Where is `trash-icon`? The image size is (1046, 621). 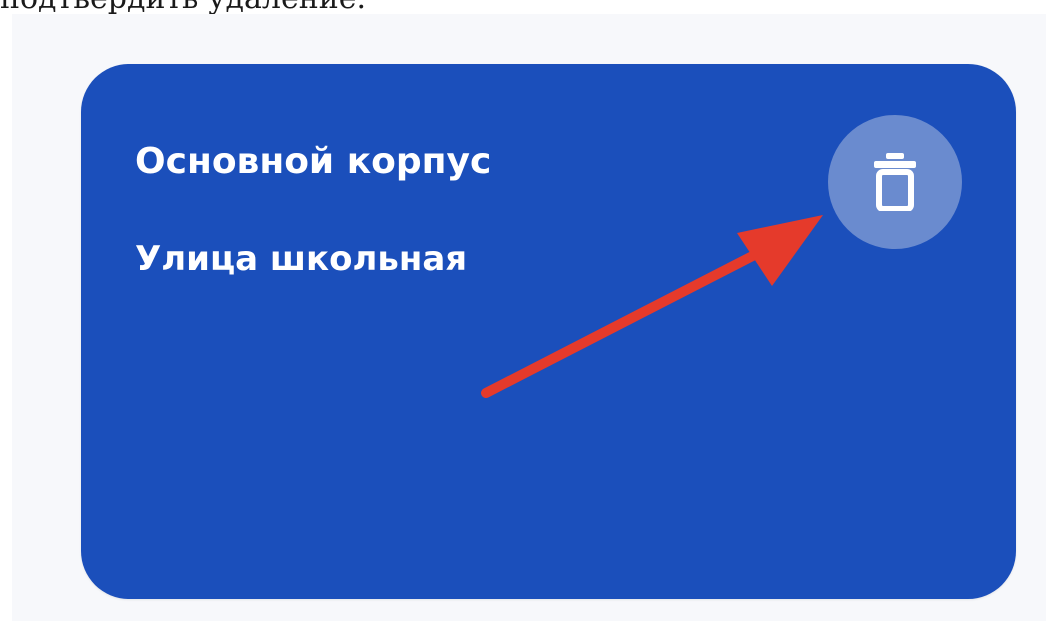
trash-icon is located at coordinates (895, 182).